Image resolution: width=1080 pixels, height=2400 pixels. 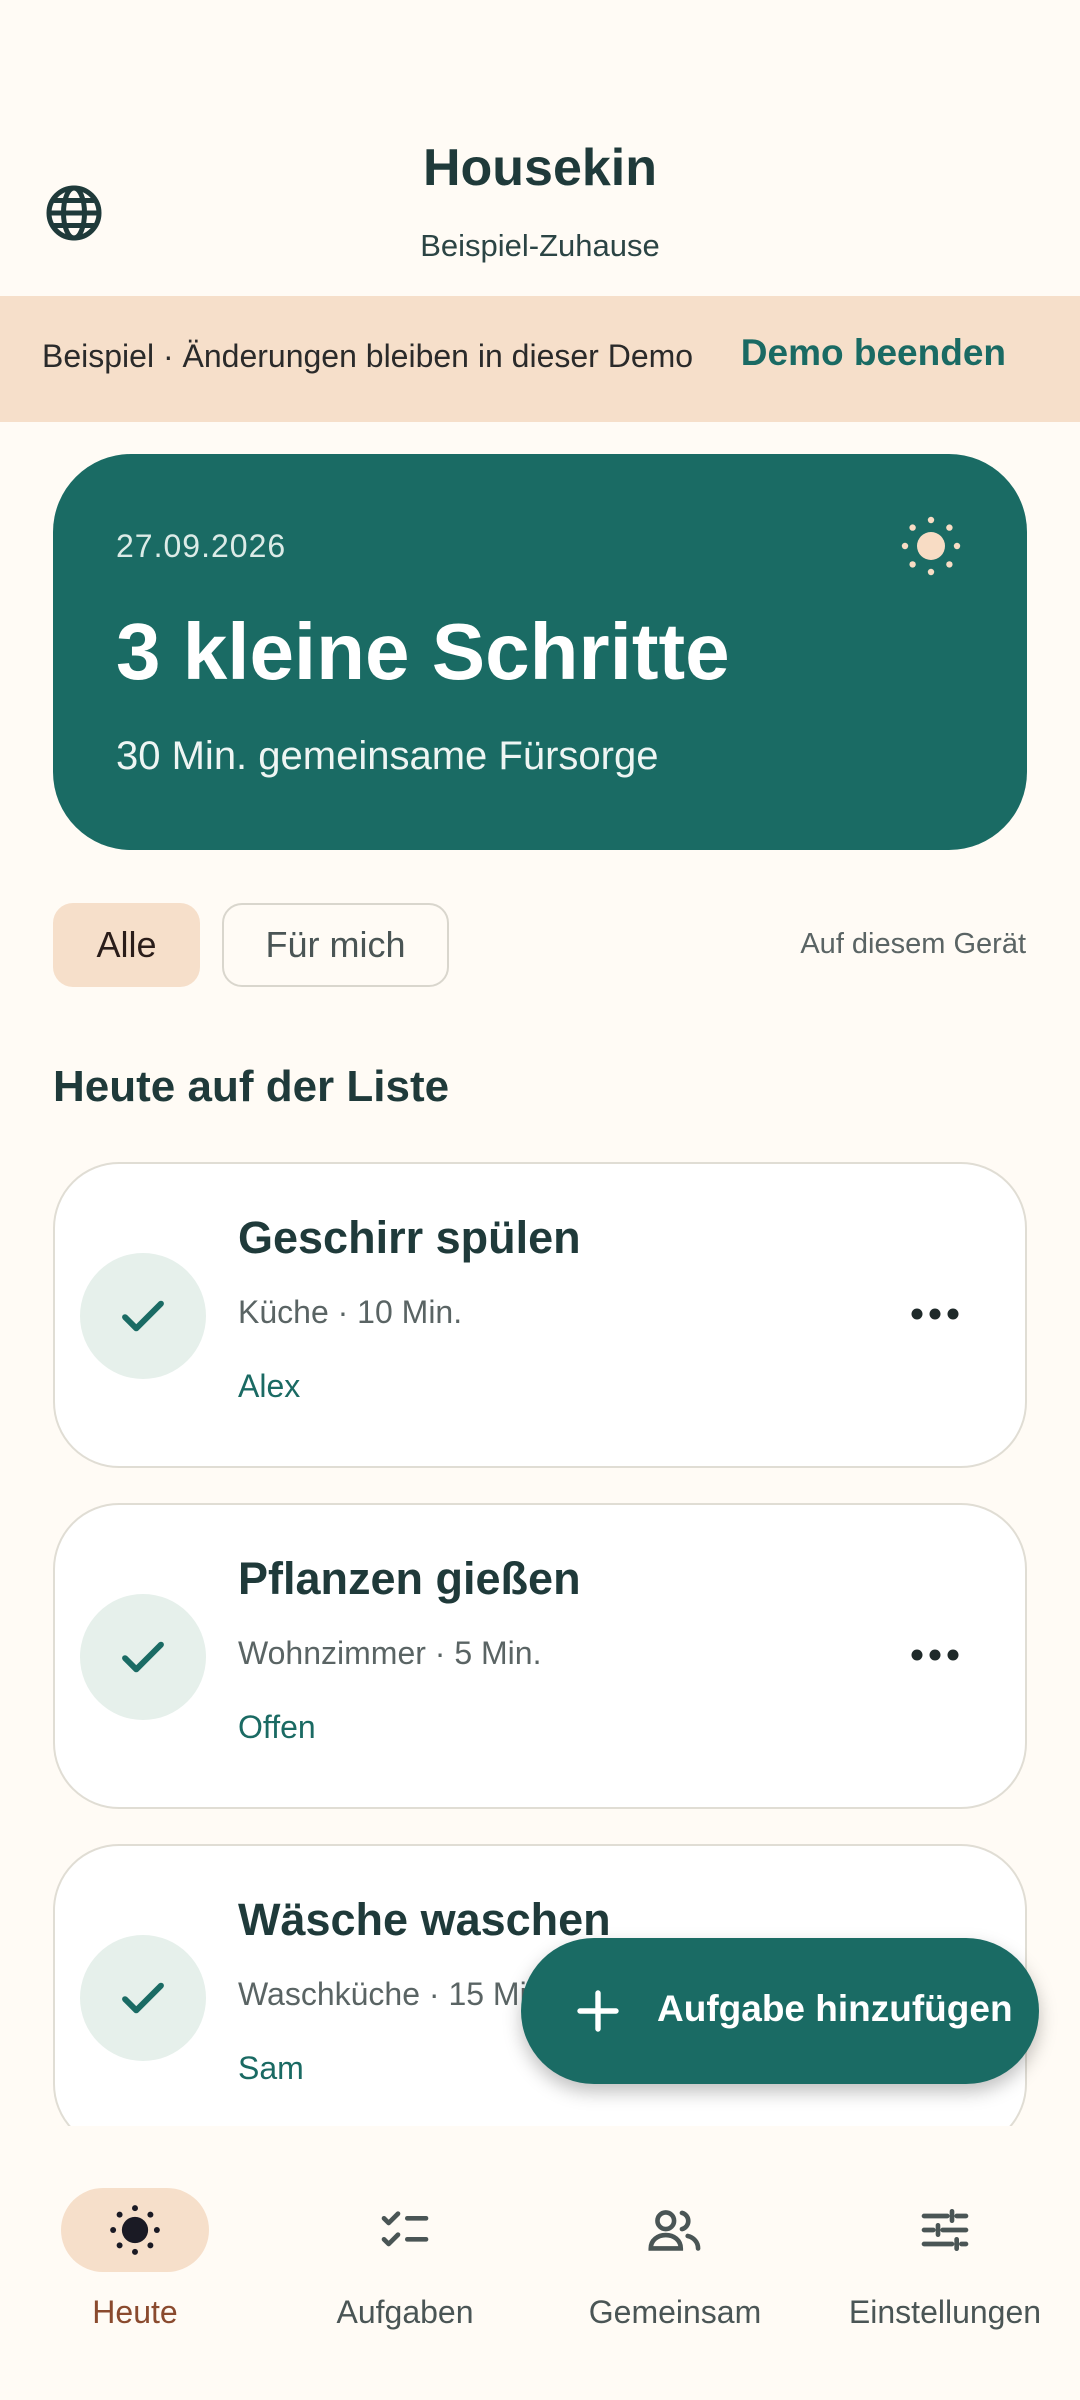 What do you see at coordinates (409, 1578) in the screenshot?
I see `task-title: Pflanzen gießen` at bounding box center [409, 1578].